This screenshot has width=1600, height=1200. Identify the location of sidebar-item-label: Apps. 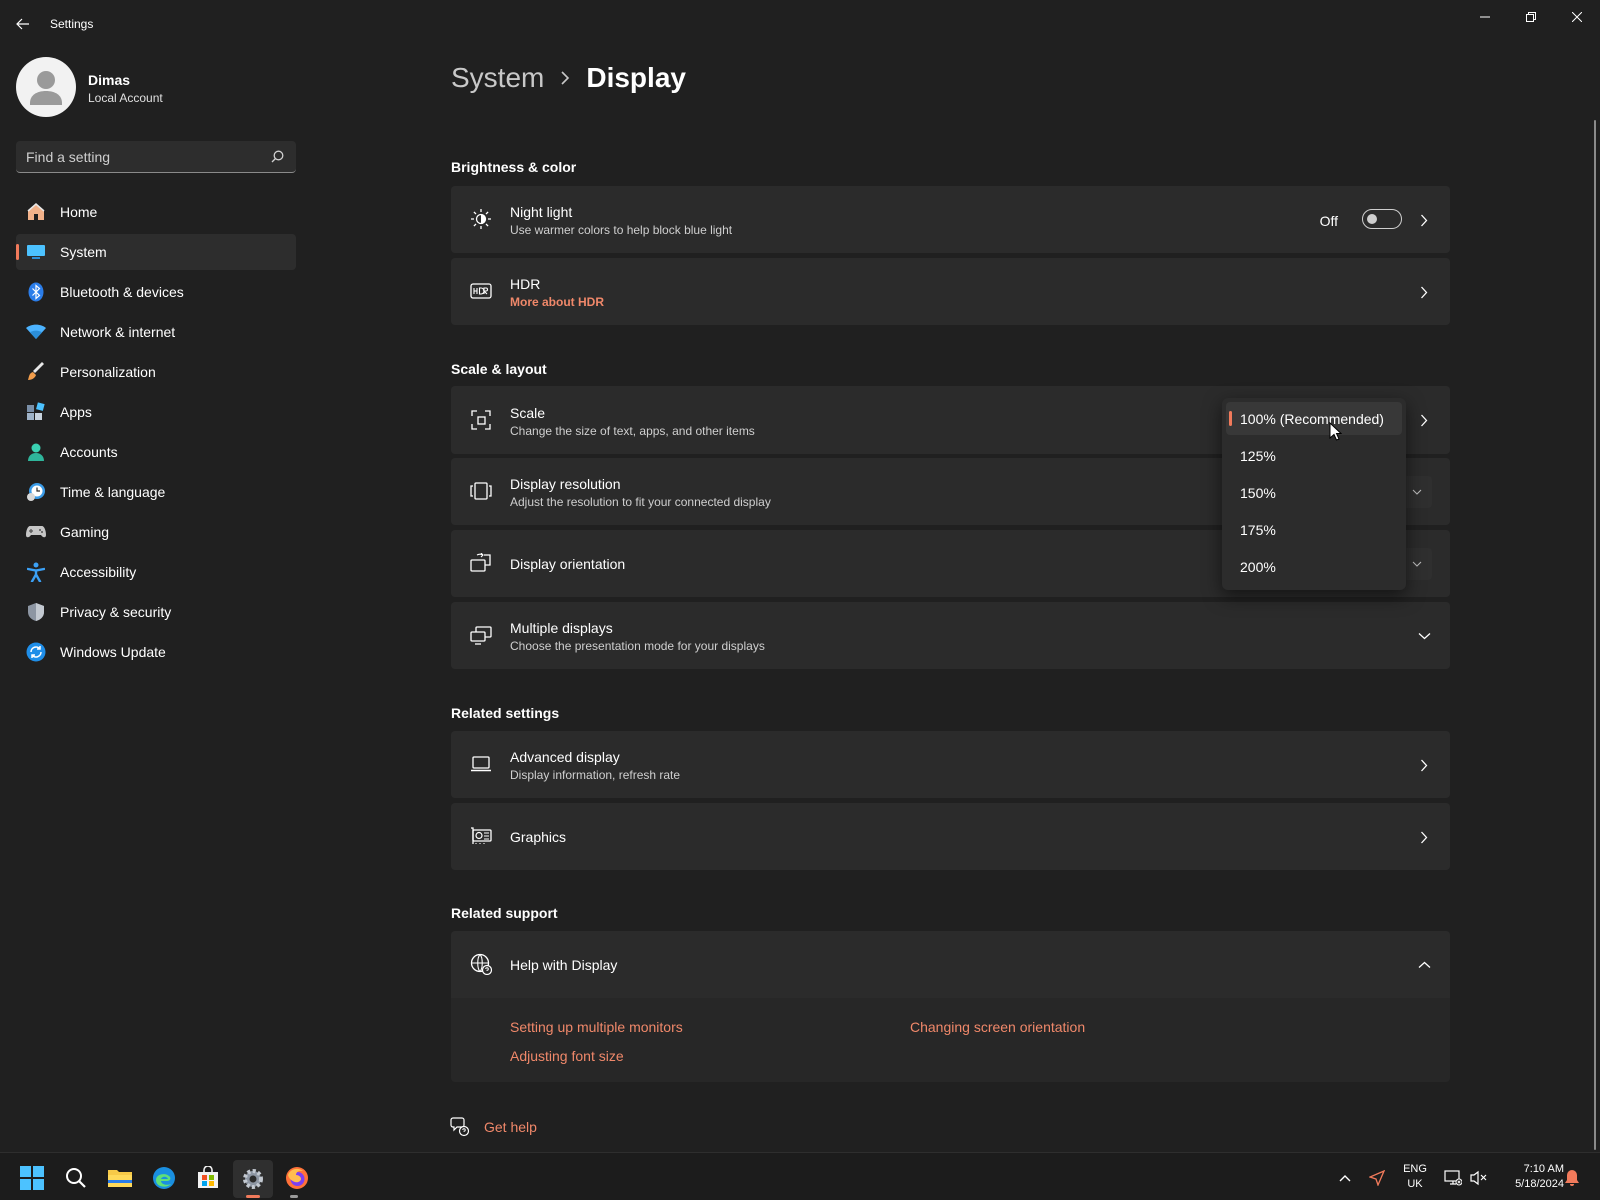
(76, 412).